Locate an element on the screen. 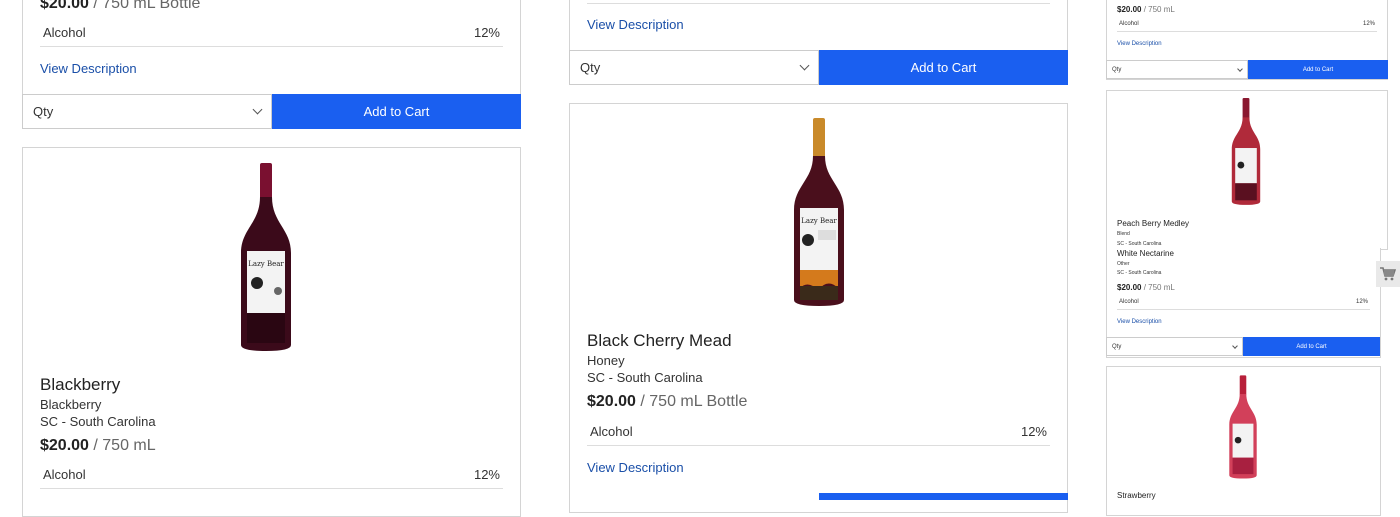  cart-tab is located at coordinates (1388, 274).